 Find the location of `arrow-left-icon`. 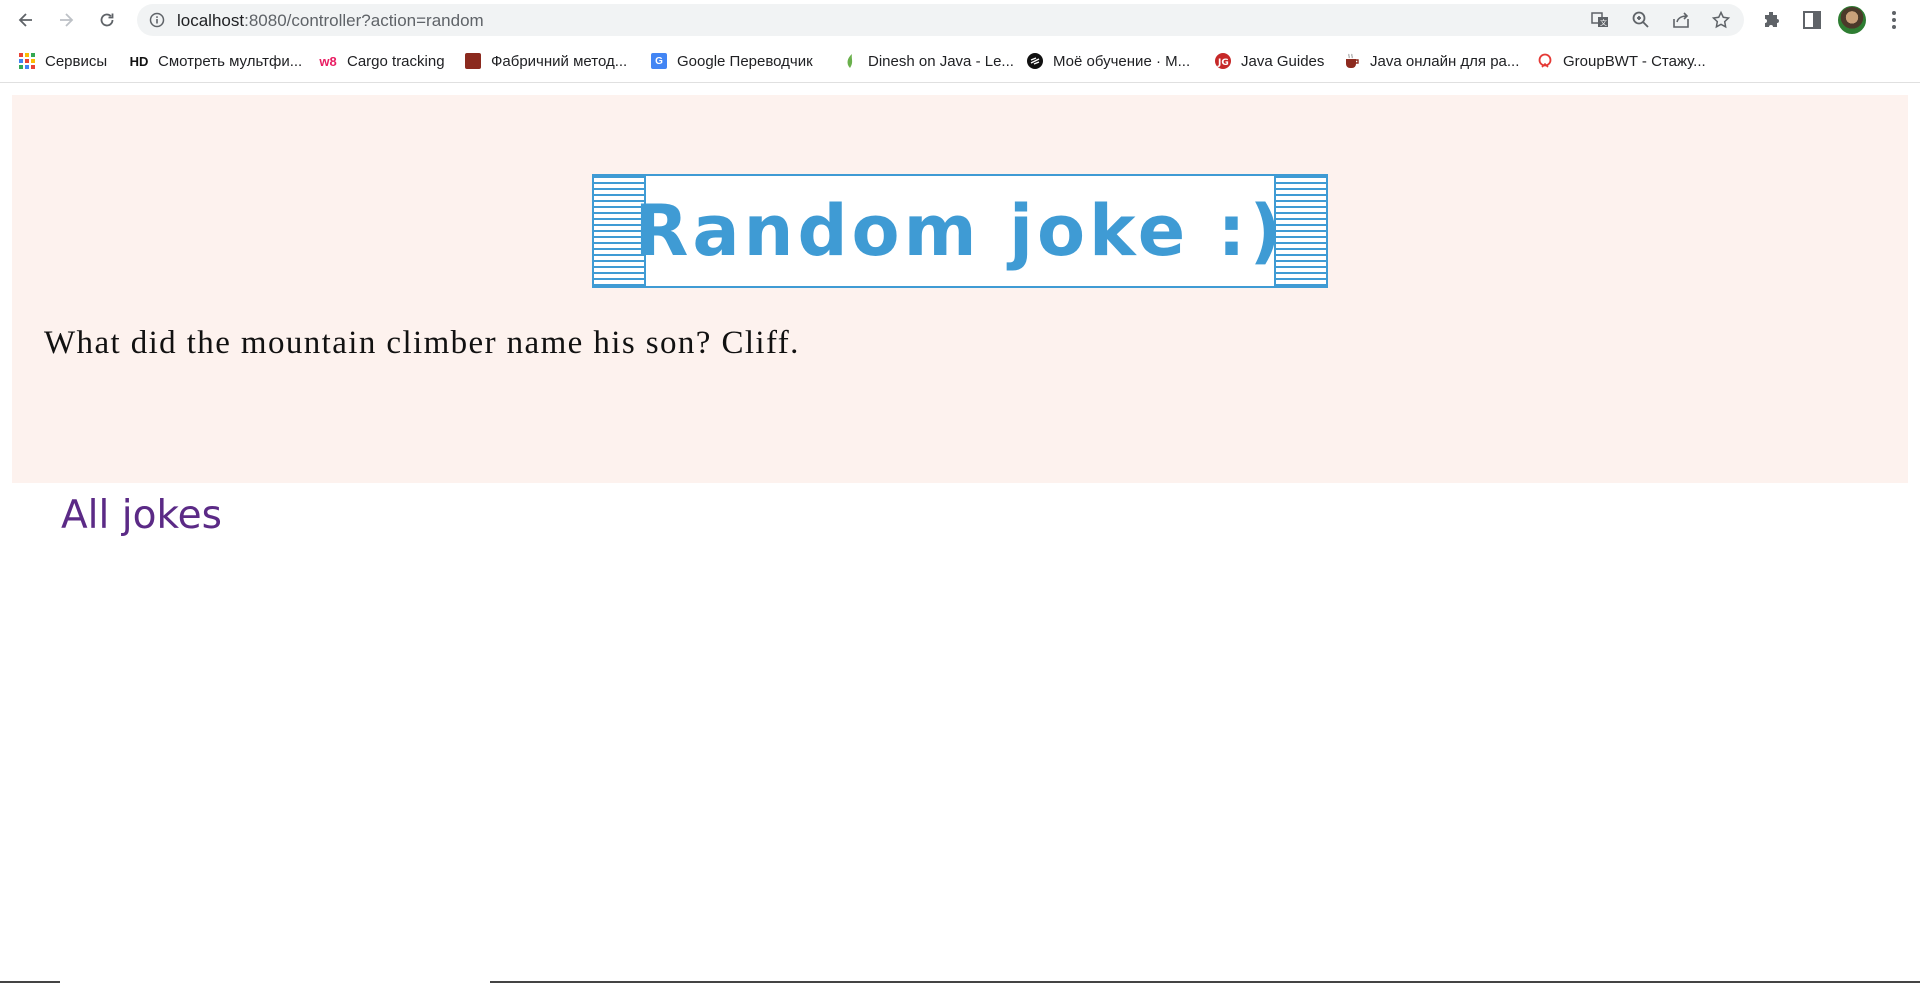

arrow-left-icon is located at coordinates (25, 20).